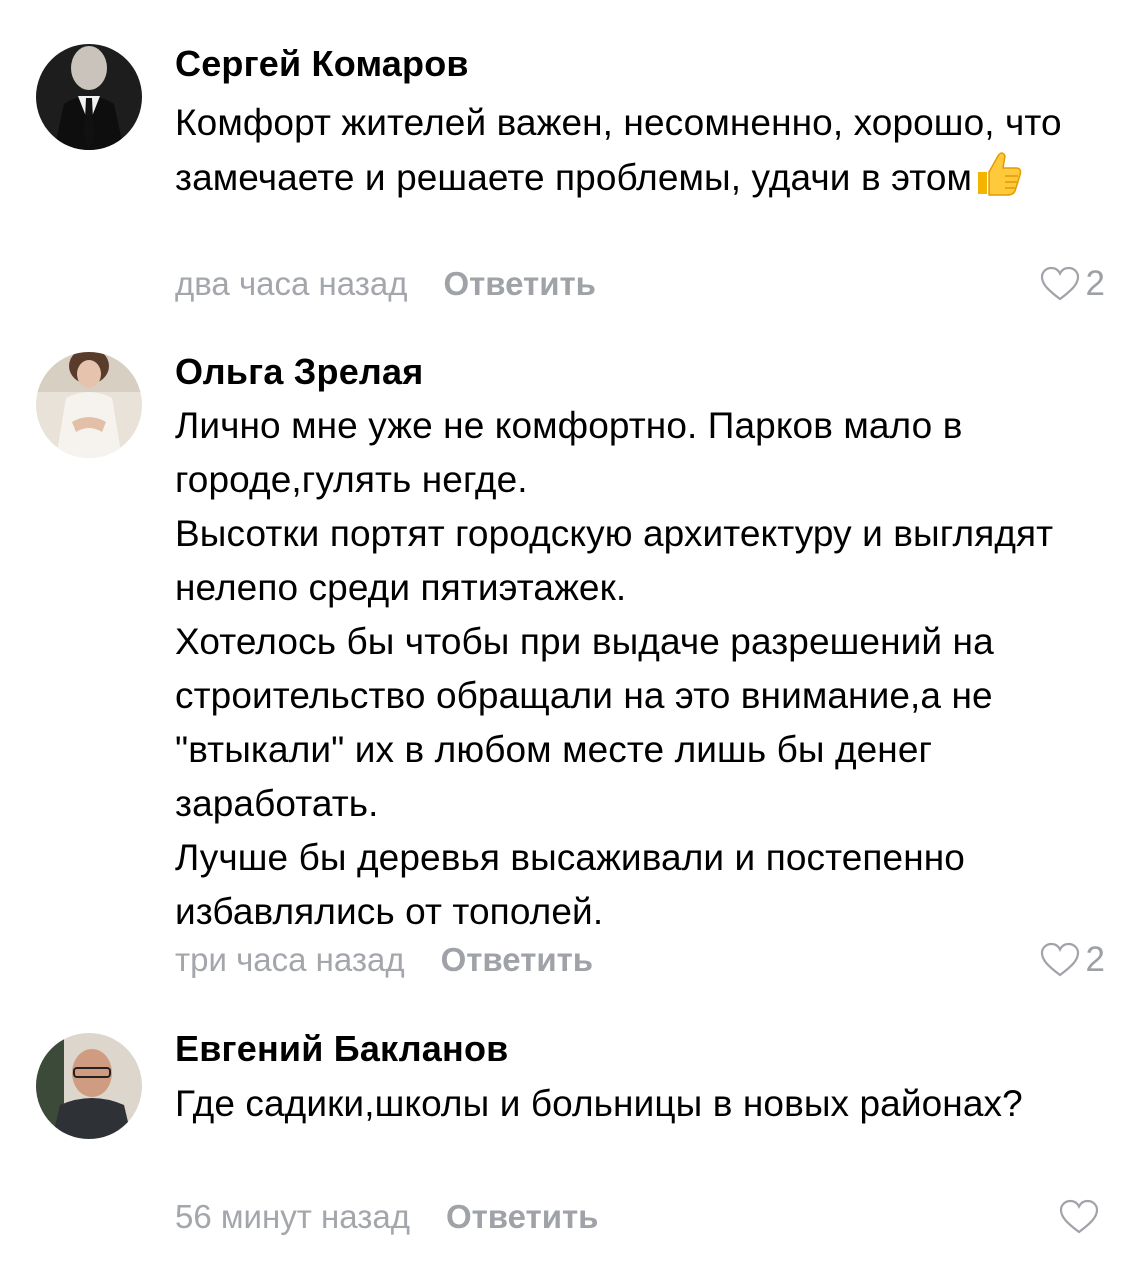 Image resolution: width=1147 pixels, height=1280 pixels. What do you see at coordinates (322, 64) in the screenshot?
I see `comment-author: Сергей Комаров` at bounding box center [322, 64].